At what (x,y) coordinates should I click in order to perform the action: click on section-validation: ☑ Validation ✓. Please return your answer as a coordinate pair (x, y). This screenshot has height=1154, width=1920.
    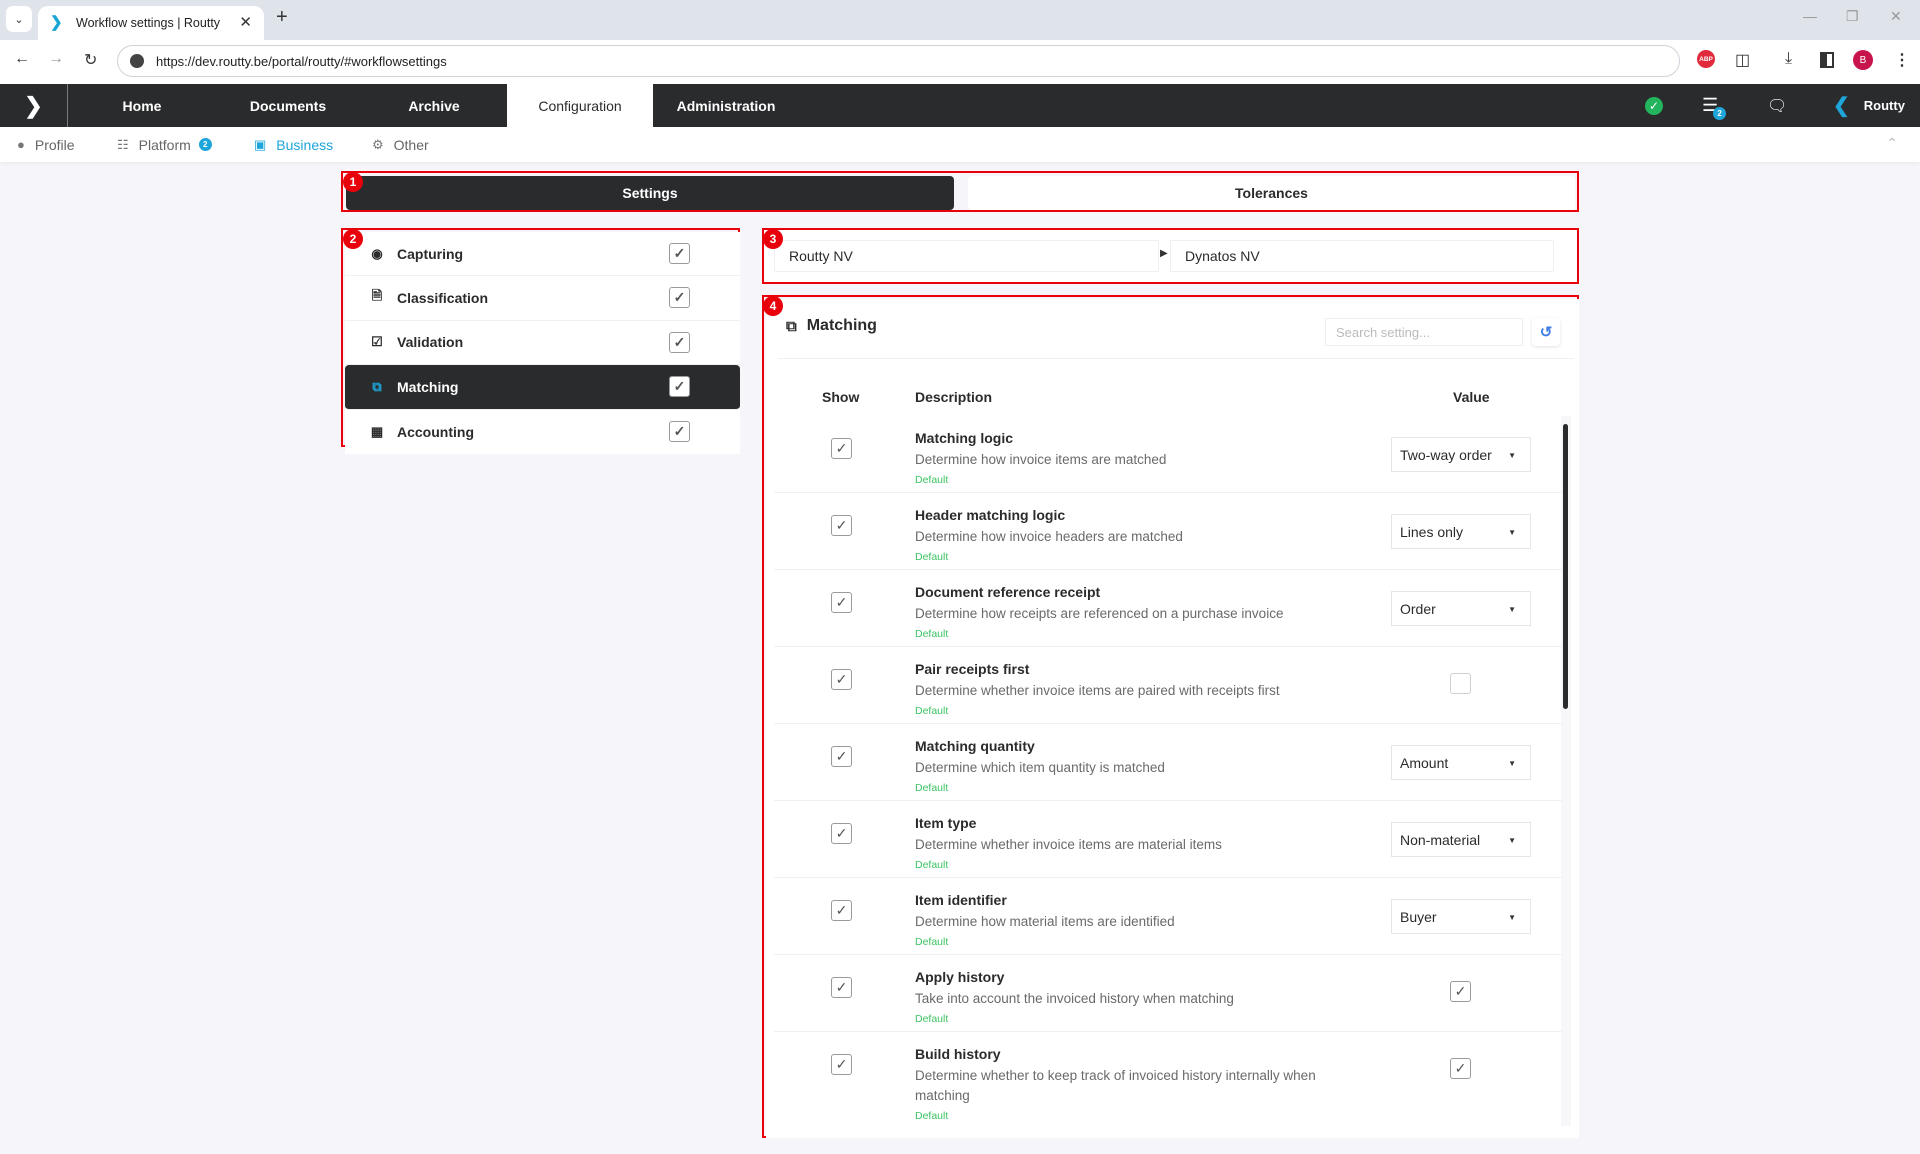
    Looking at the image, I should click on (542, 343).